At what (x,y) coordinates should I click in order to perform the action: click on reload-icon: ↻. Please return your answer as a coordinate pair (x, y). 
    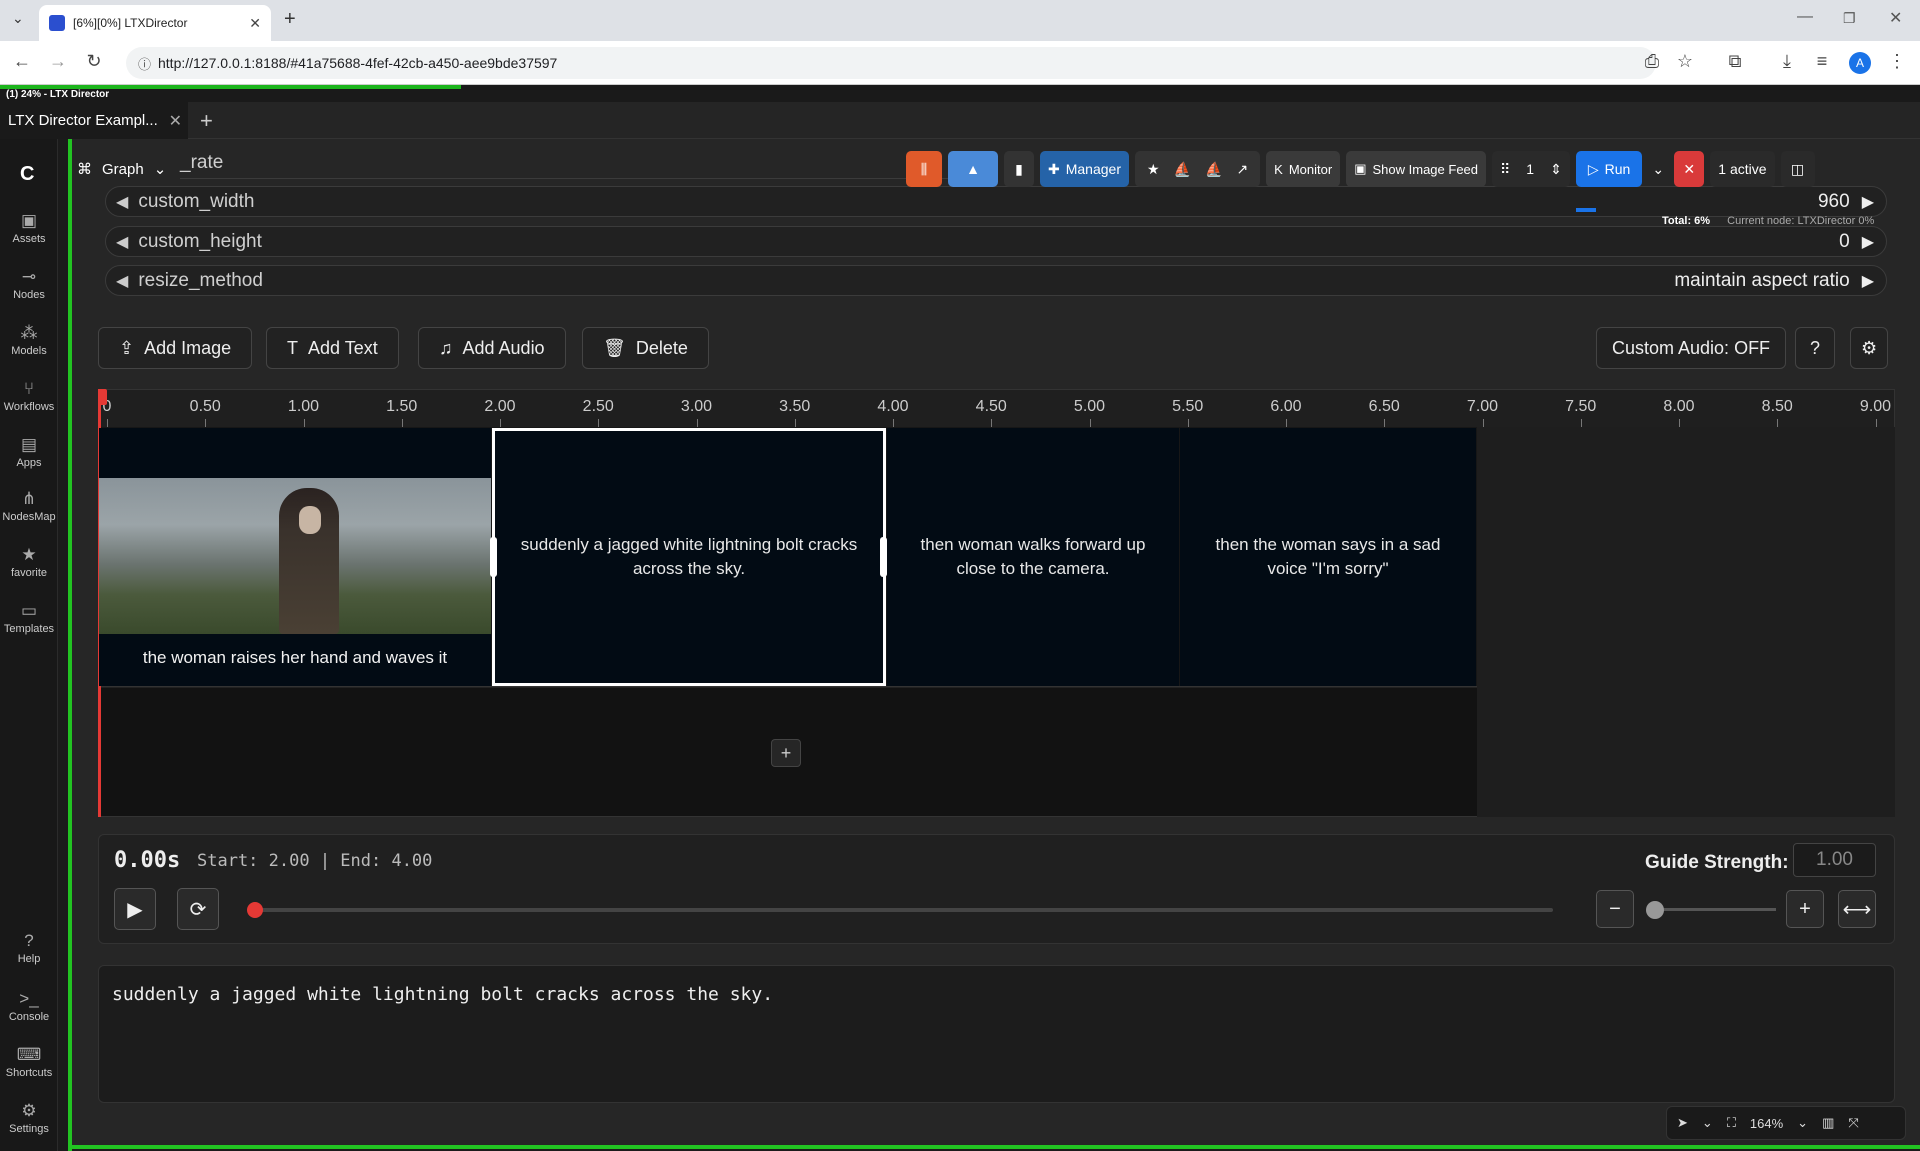
    Looking at the image, I should click on (94, 61).